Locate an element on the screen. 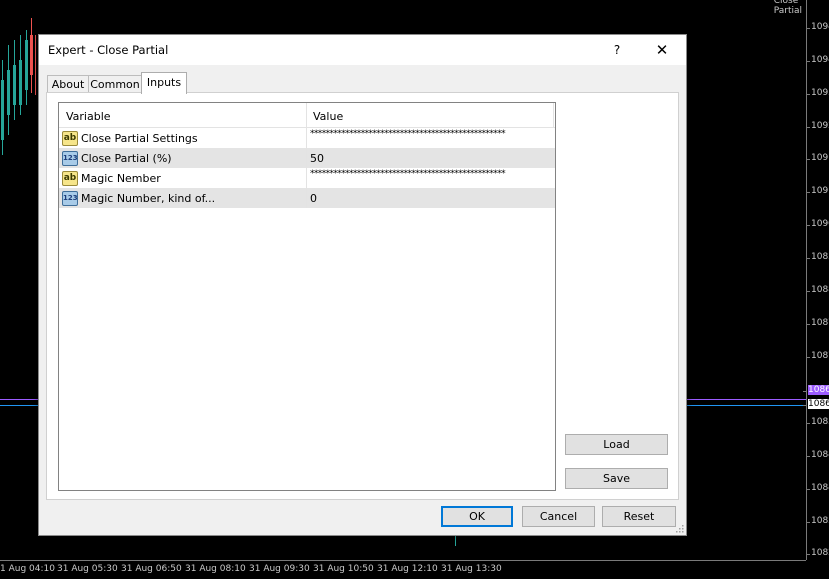 This screenshot has width=829, height=579. close-button: ✕ is located at coordinates (662, 50).